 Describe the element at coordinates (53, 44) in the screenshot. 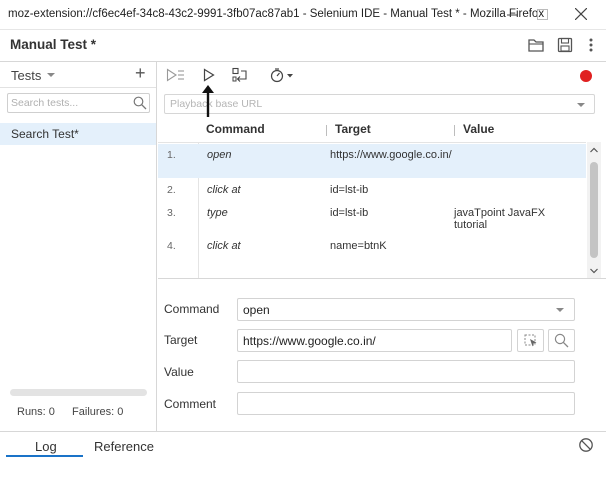

I see `project-title: Manual Test *` at that location.